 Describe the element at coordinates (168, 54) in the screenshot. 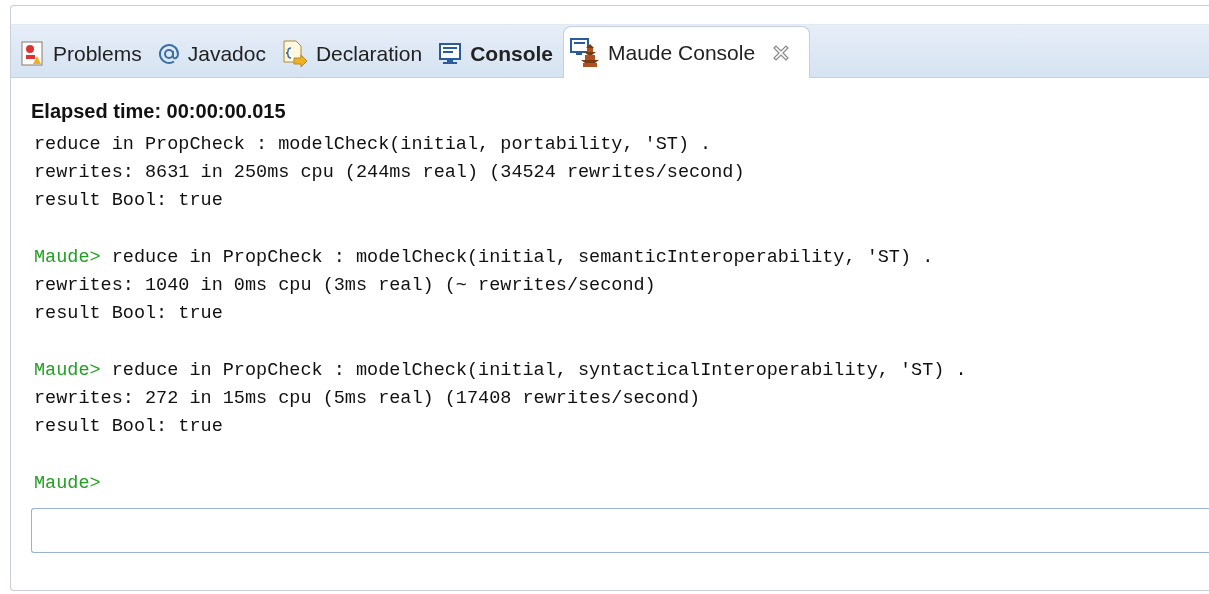

I see `at-sign-icon` at that location.